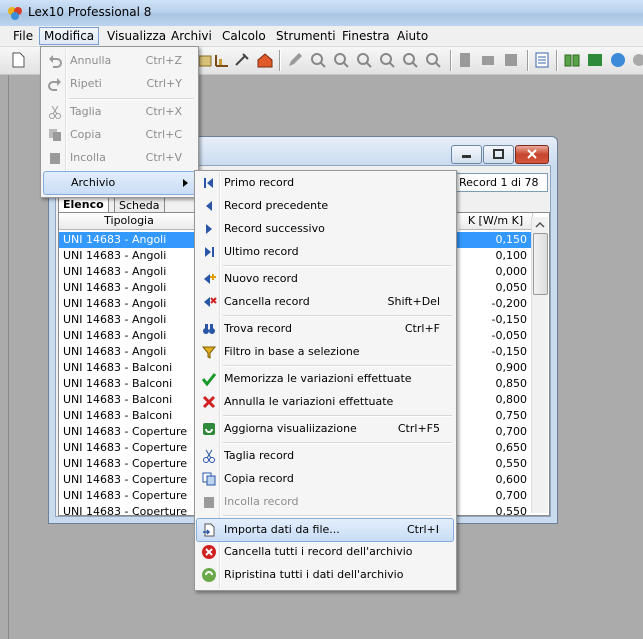 Image resolution: width=643 pixels, height=639 pixels. What do you see at coordinates (410, 60) in the screenshot?
I see `zoom-window-icon` at bounding box center [410, 60].